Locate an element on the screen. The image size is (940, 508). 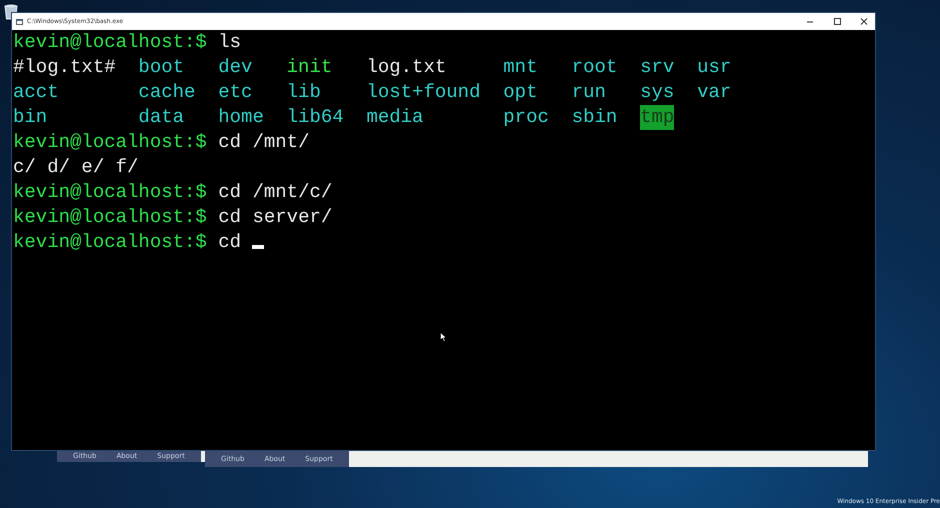
close-button is located at coordinates (864, 21).